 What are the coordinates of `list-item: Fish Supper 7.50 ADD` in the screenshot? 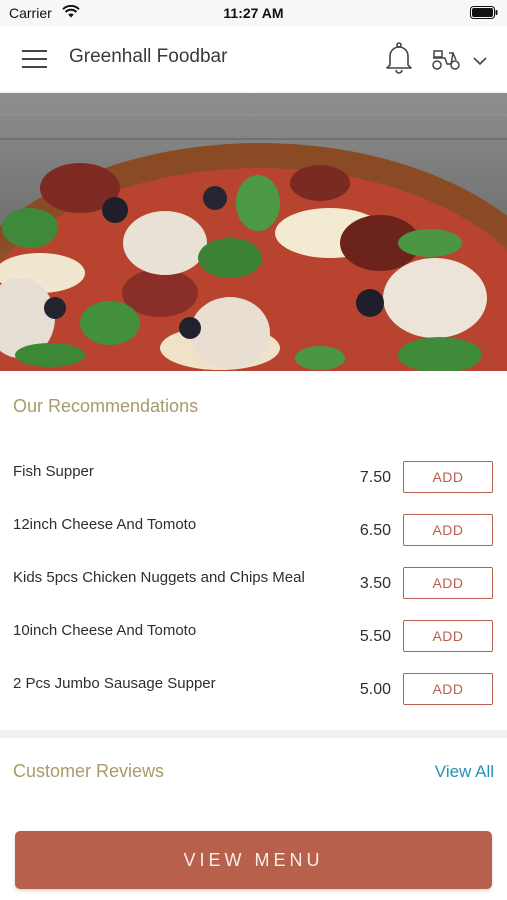 It's located at (253, 481).